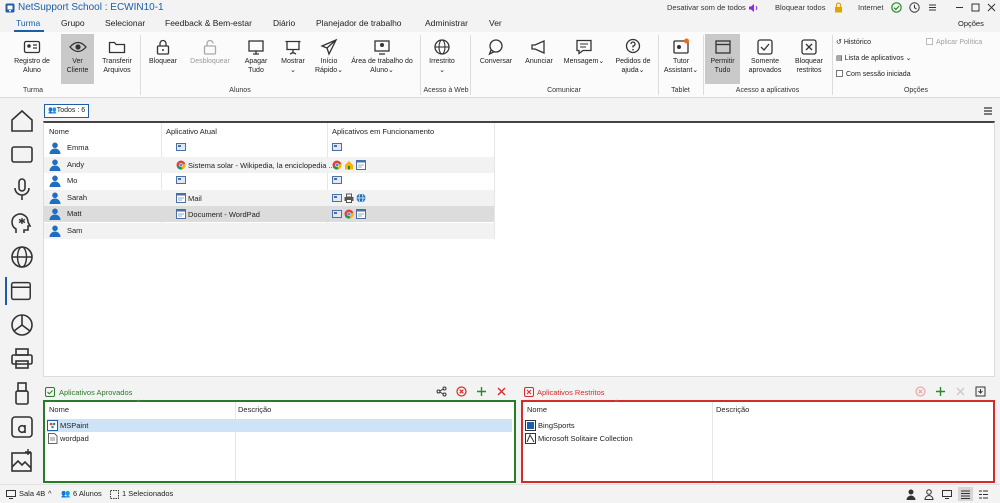 This screenshot has width=1000, height=503. Describe the element at coordinates (22, 155) in the screenshot. I see `screen-icon` at that location.